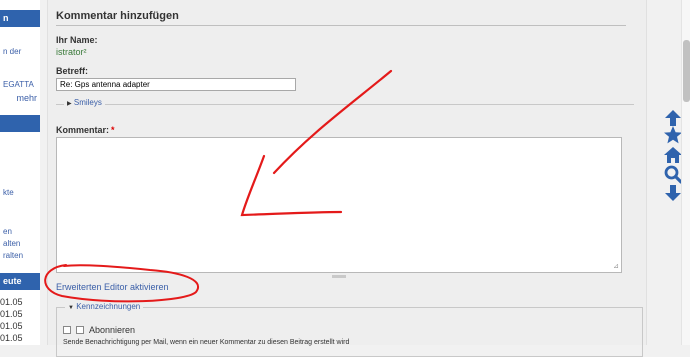  I want to click on title-divider, so click(341, 25).